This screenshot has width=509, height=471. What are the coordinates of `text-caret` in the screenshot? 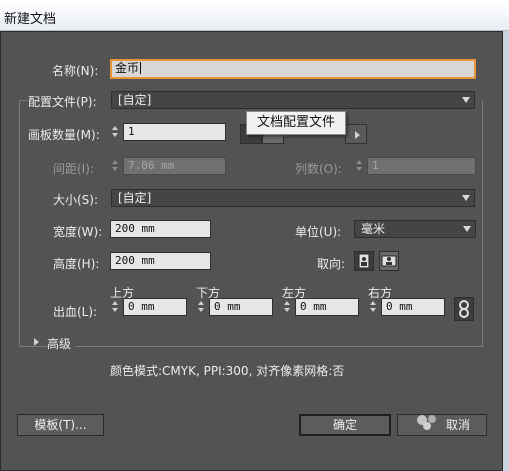 It's located at (141, 68).